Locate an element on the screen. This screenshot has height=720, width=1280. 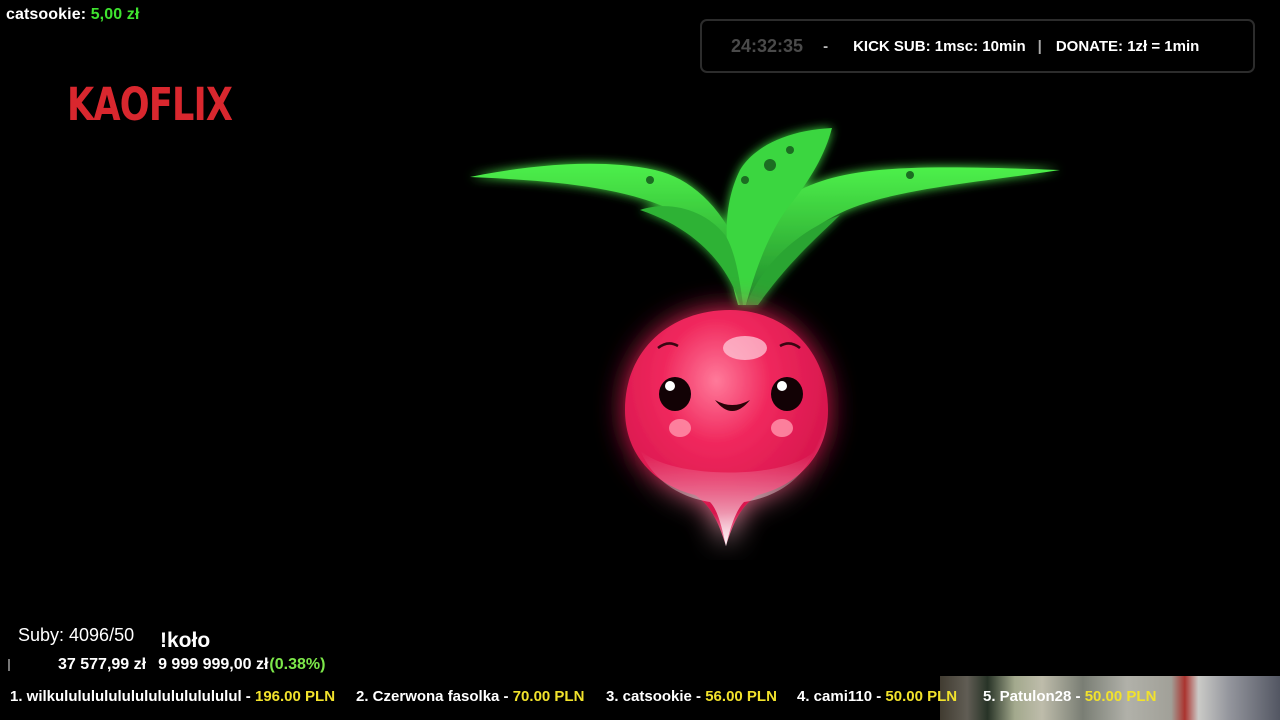
donation-goal: 37 577,99 zł 9 999 999,00 zł (0.38%) is located at coordinates (166, 665).